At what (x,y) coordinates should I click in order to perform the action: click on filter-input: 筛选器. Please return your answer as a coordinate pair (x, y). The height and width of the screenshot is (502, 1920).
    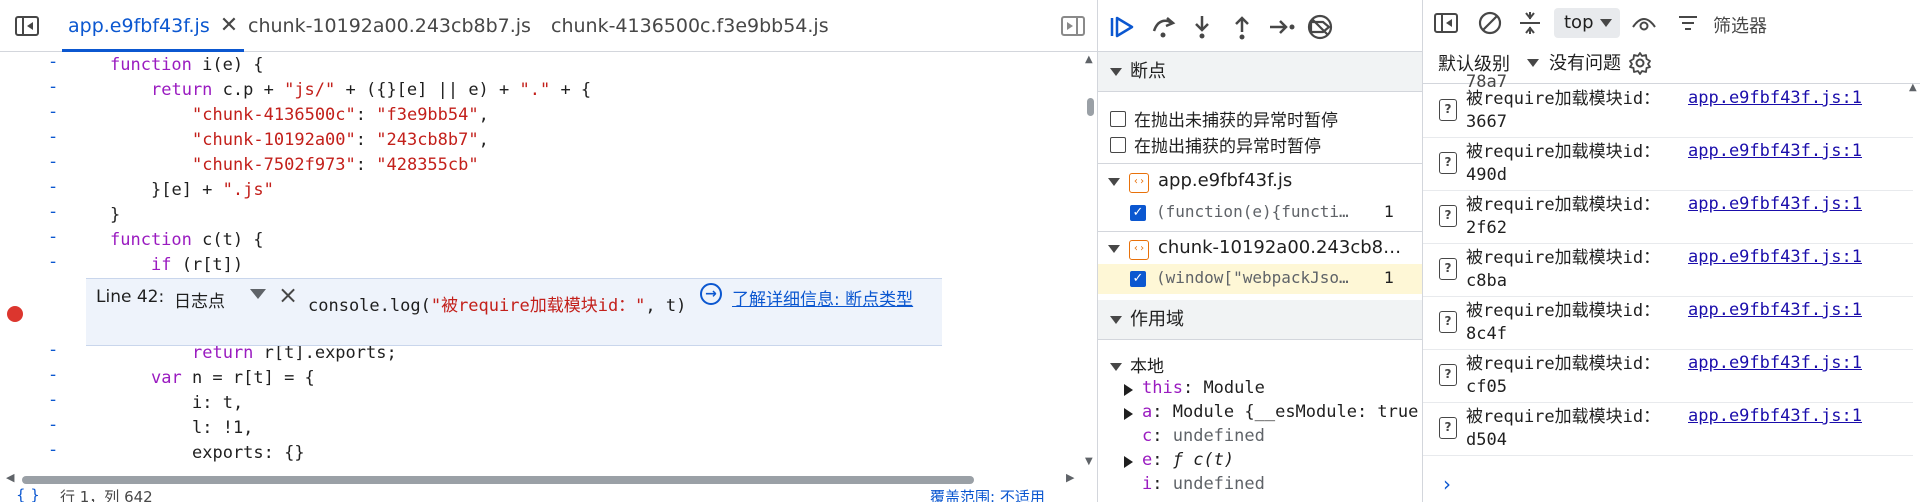
    Looking at the image, I should click on (1740, 25).